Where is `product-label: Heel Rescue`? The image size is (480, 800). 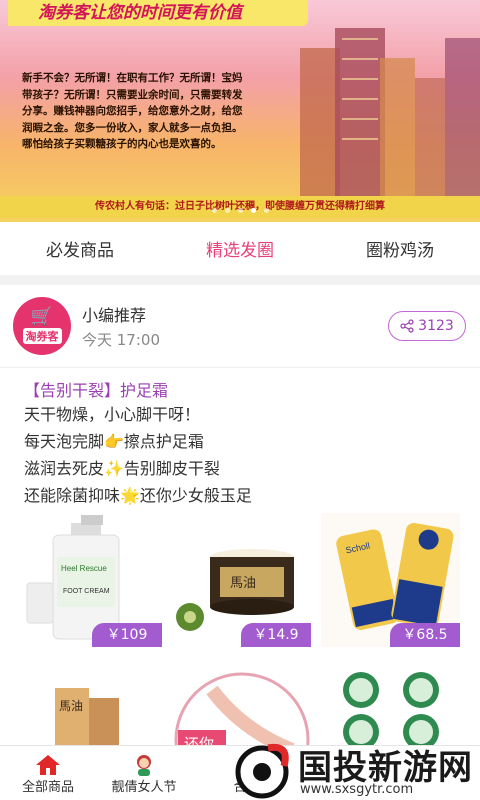
product-label: Heel Rescue is located at coordinates (84, 568).